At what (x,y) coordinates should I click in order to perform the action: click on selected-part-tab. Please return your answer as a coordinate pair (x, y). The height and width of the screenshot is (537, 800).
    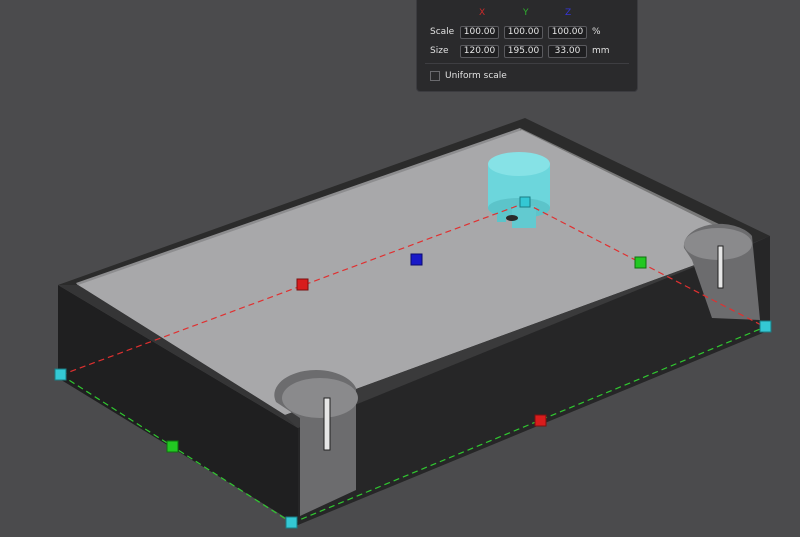
    Looking at the image, I should click on (501, 214).